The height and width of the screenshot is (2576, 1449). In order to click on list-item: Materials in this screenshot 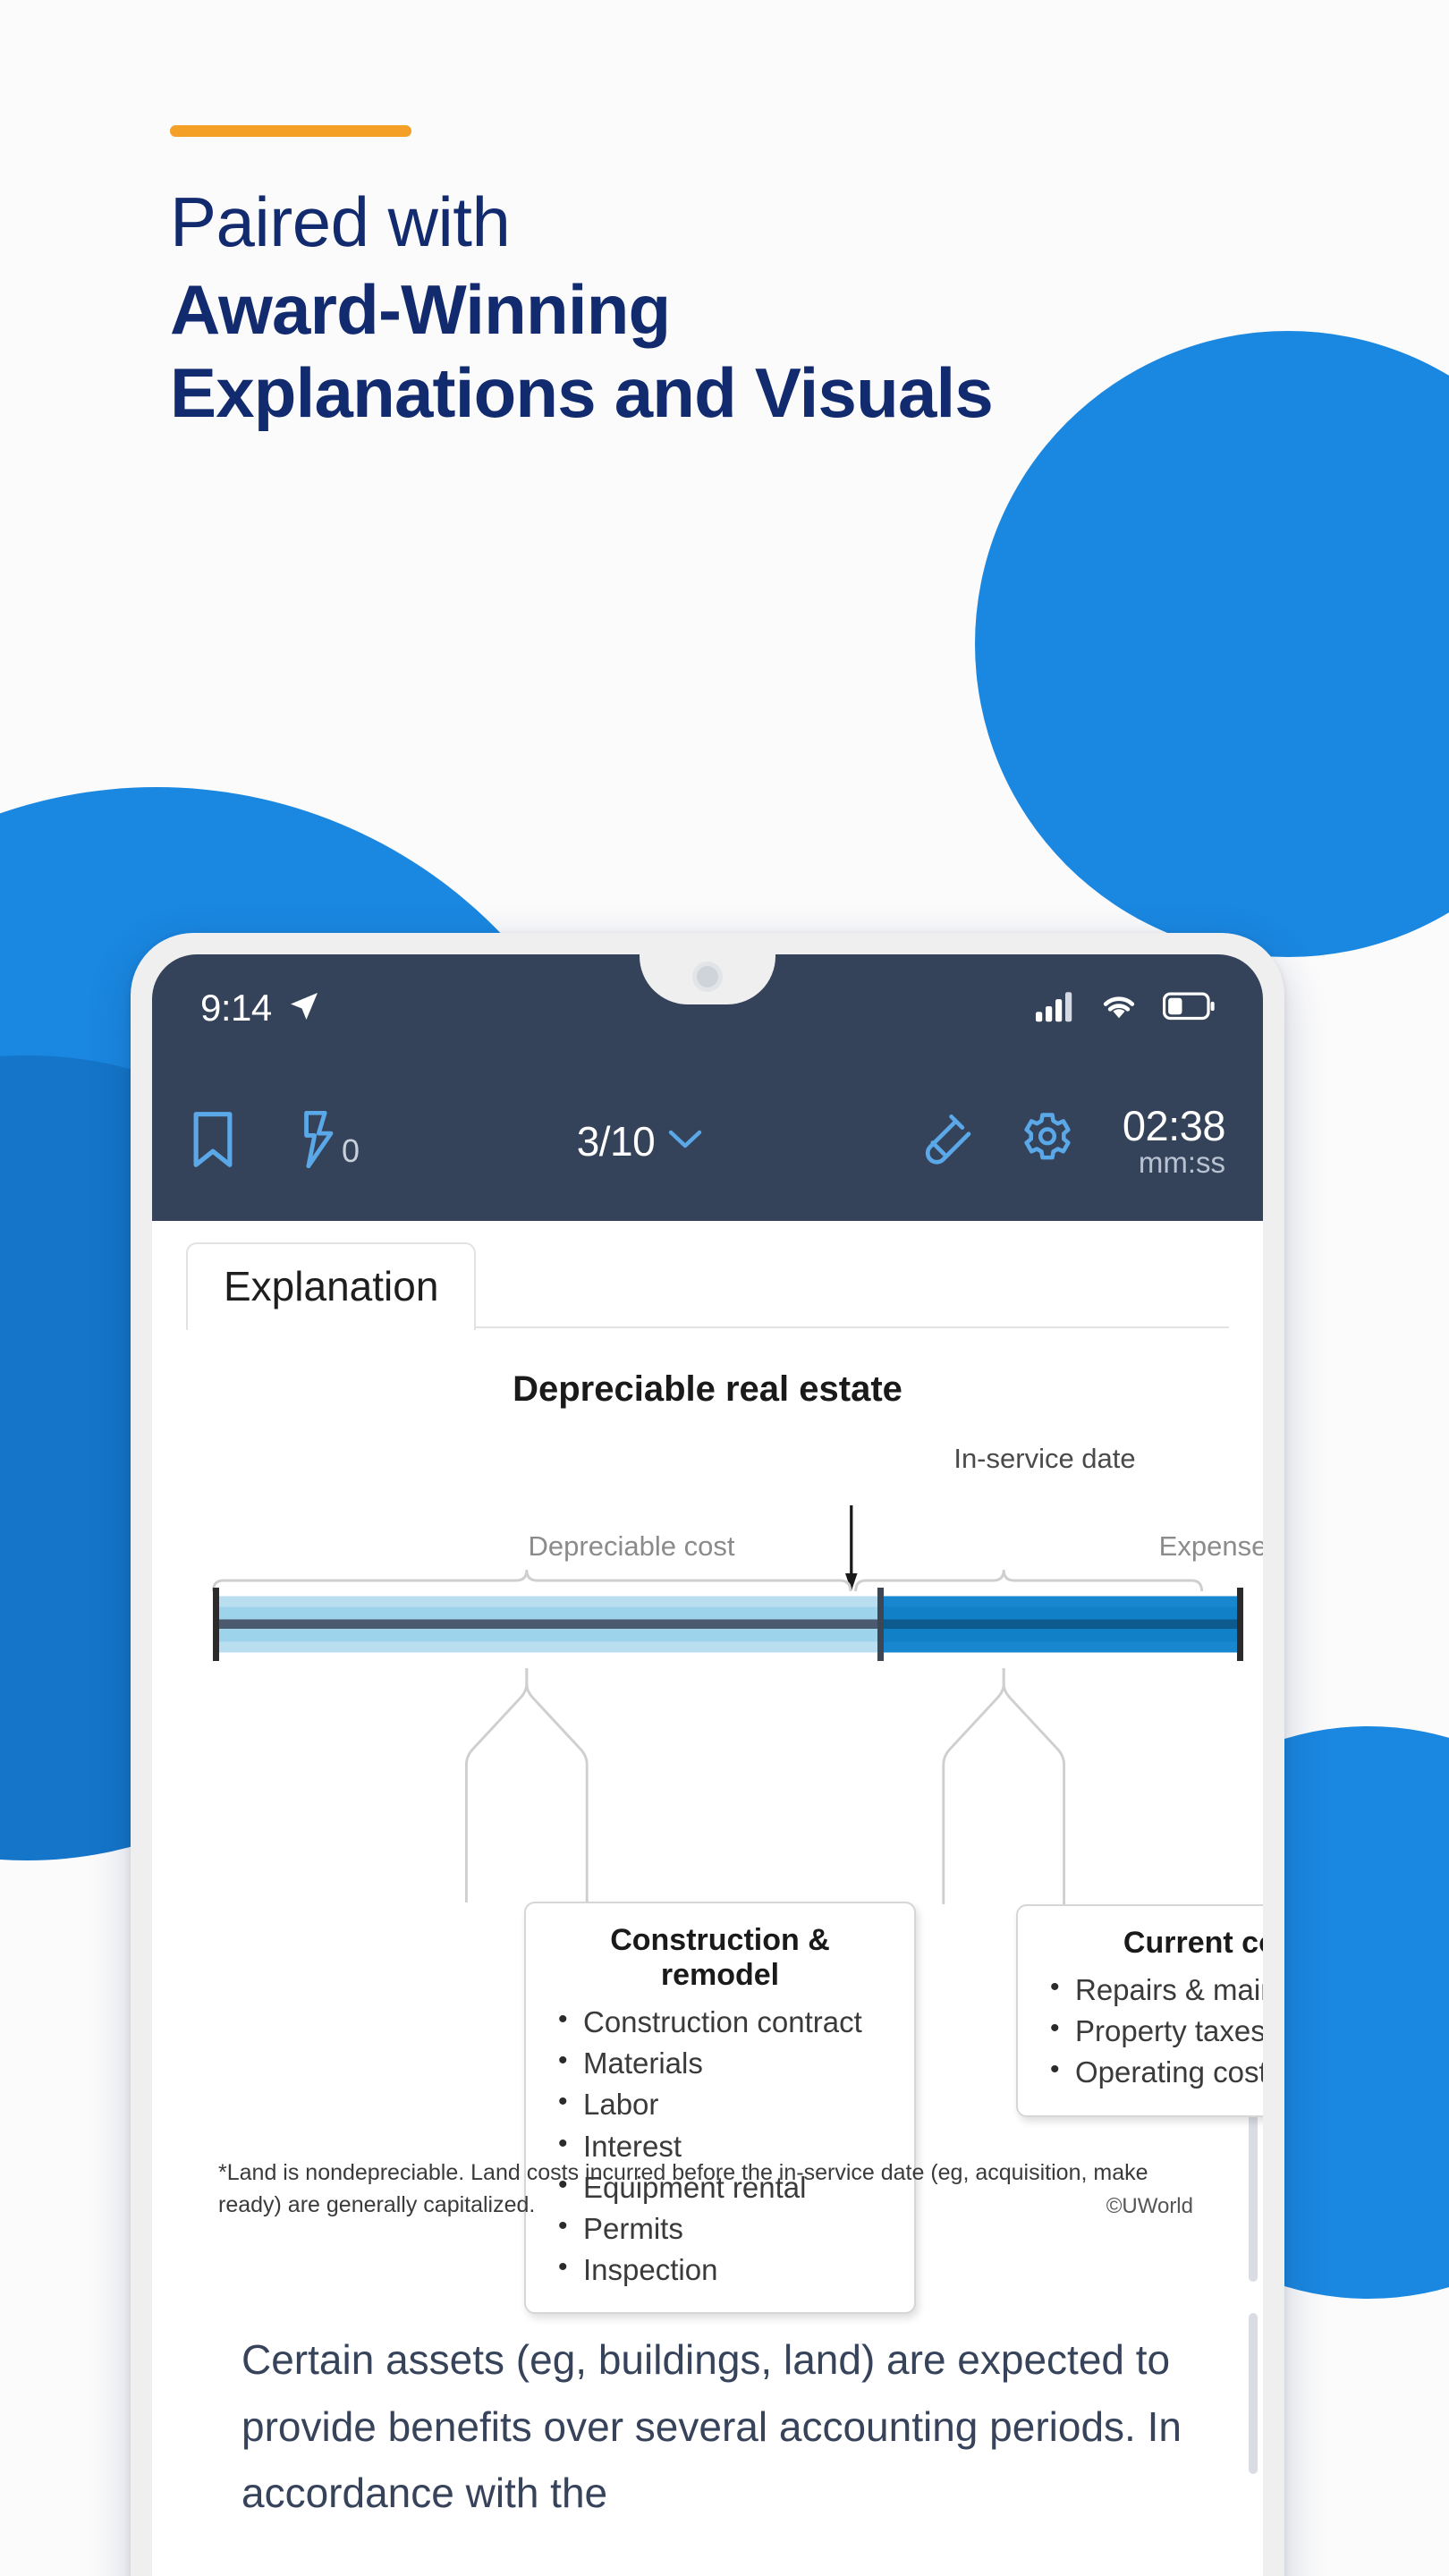, I will do `click(720, 2063)`.